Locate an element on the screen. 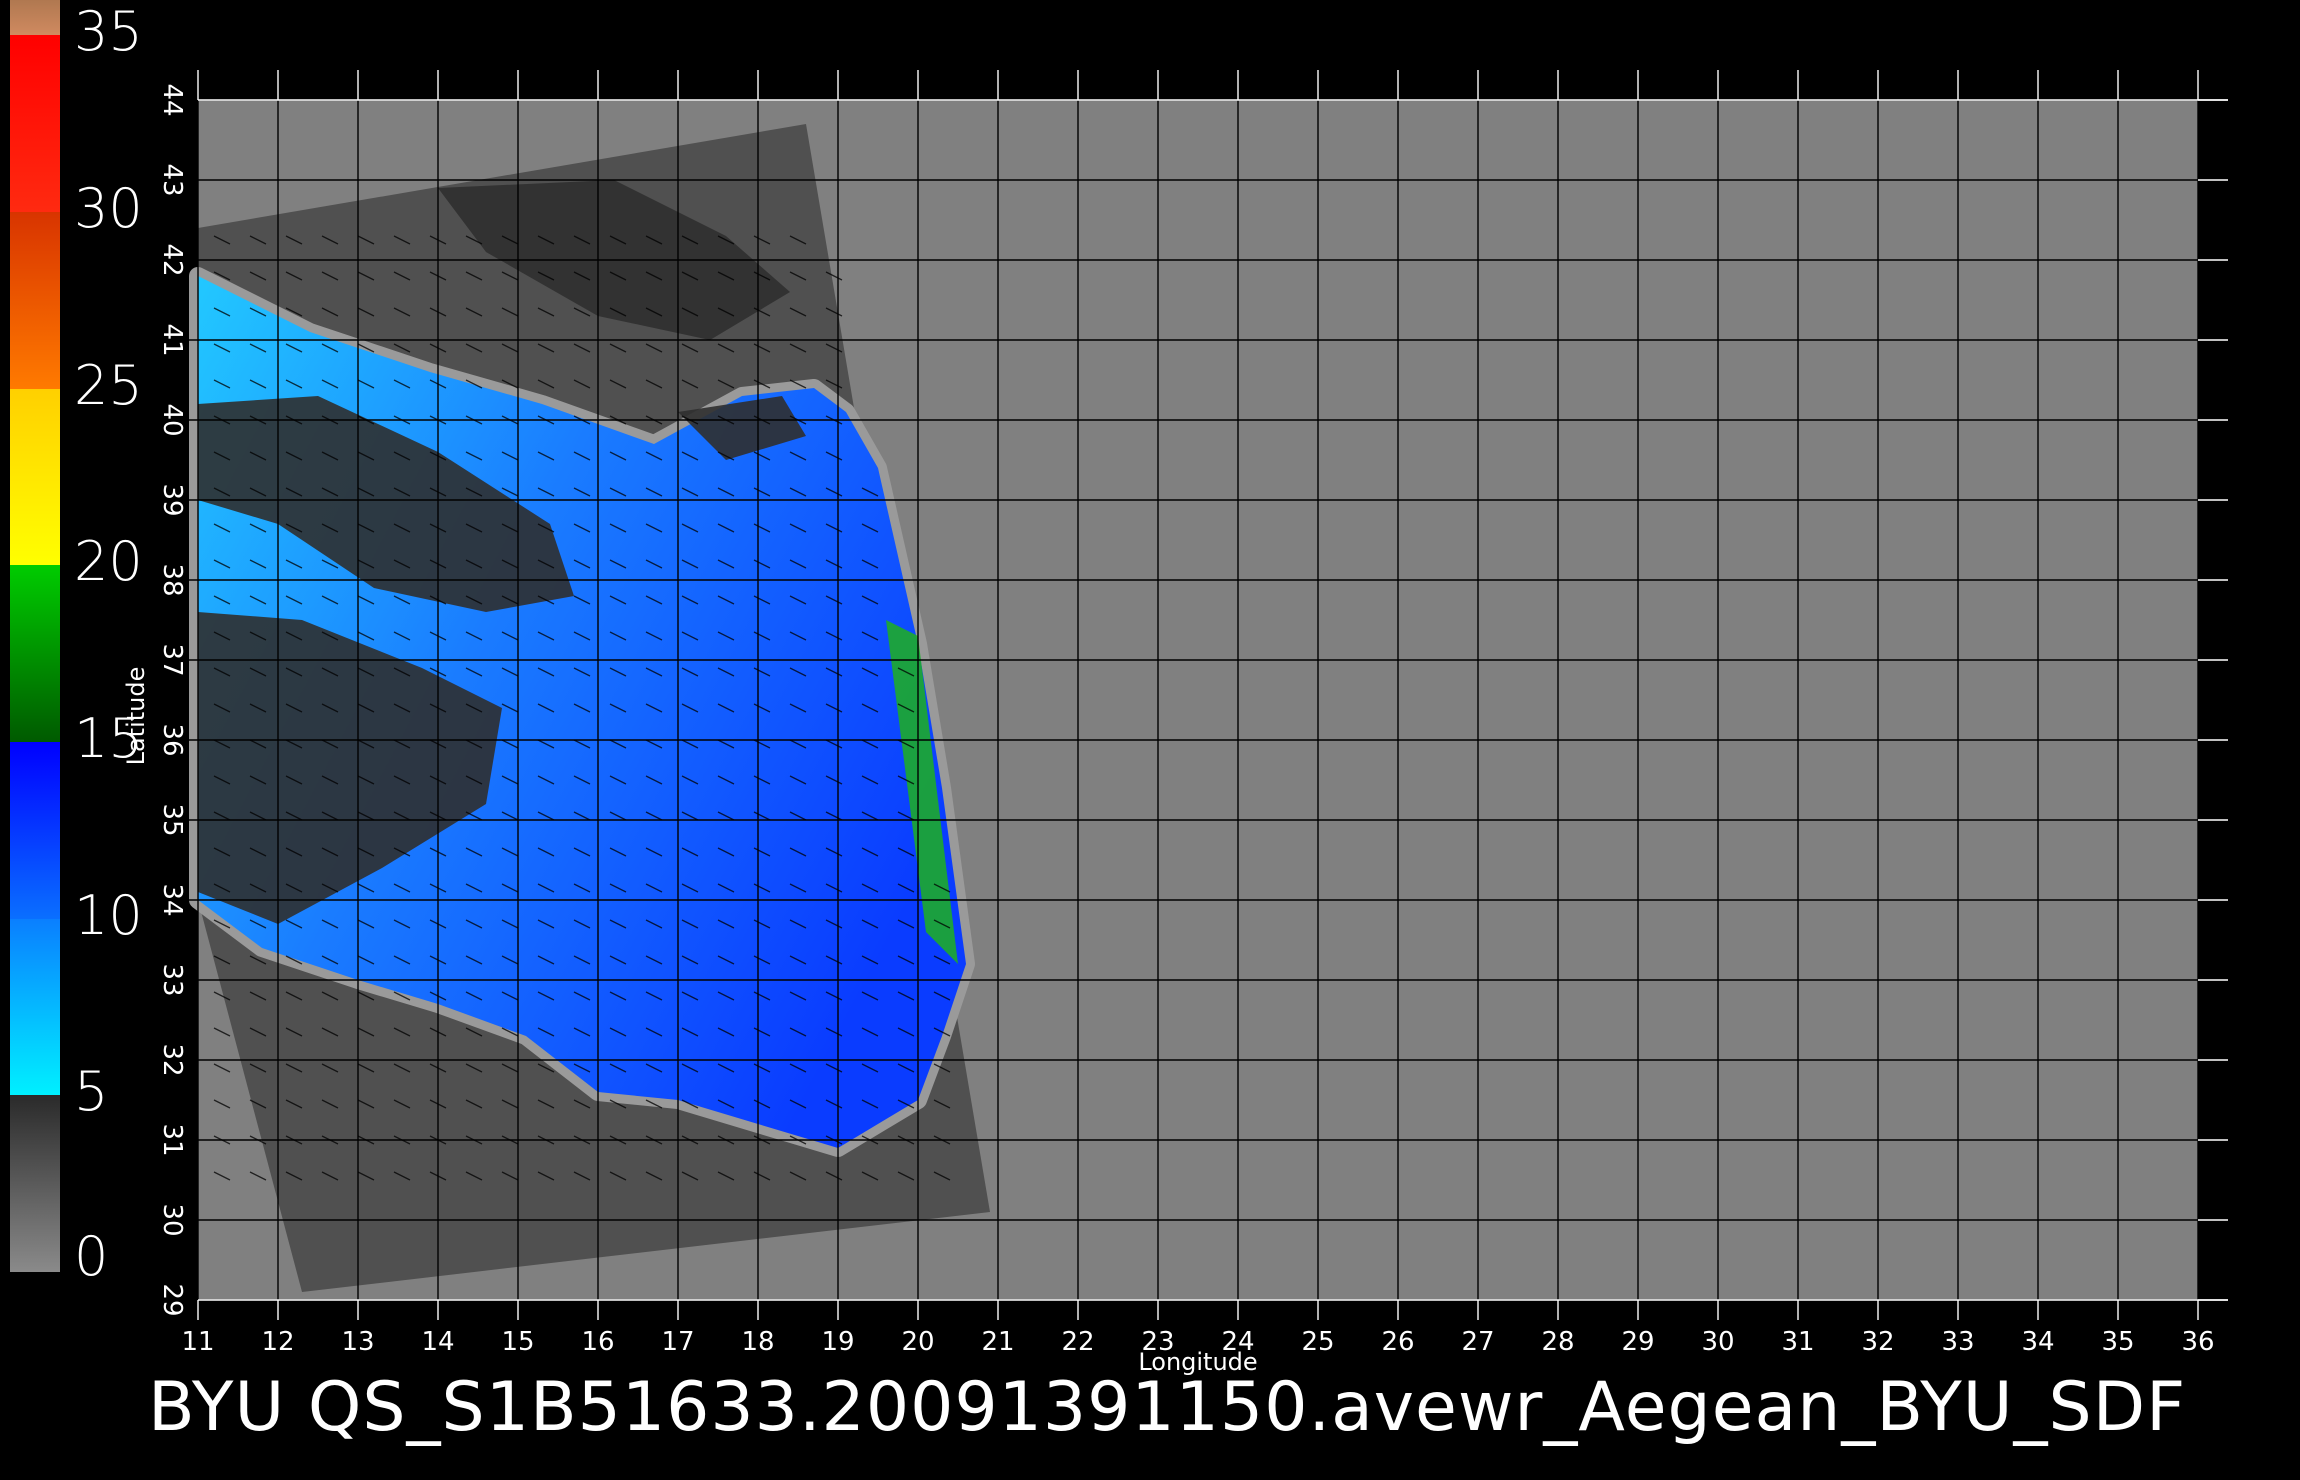 This screenshot has width=2300, height=1480. latitude-tick-label: 30 is located at coordinates (172, 1219).